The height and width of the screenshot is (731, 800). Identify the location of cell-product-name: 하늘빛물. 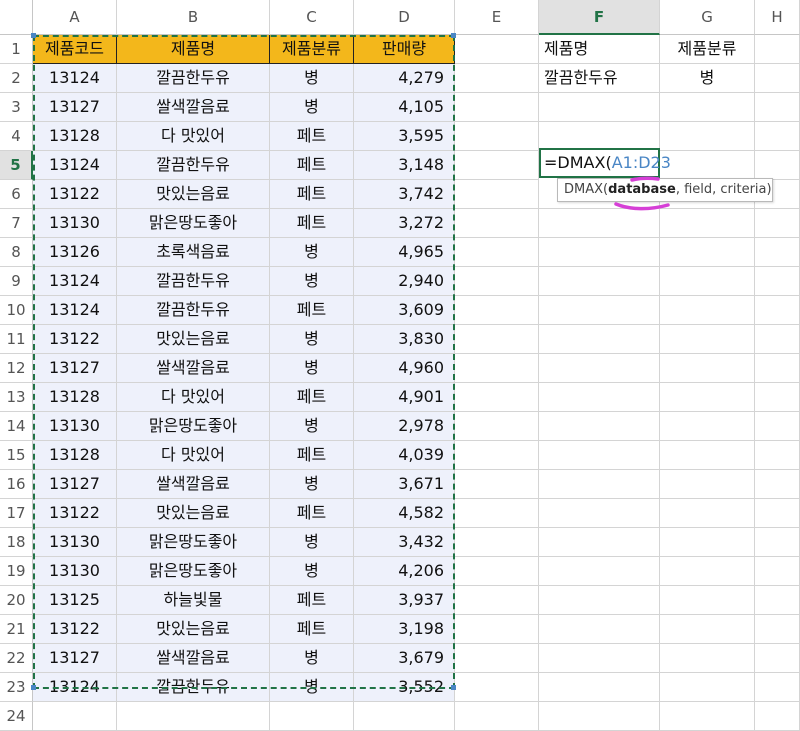
(193, 600).